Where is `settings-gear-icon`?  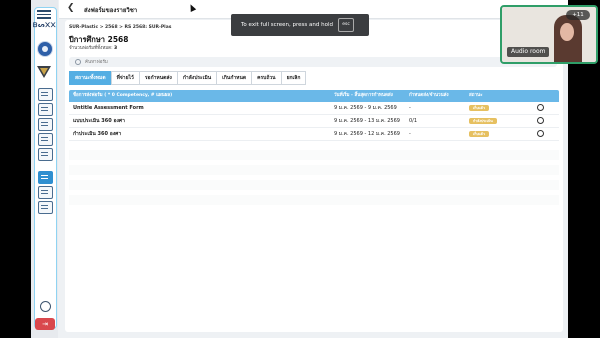 settings-gear-icon is located at coordinates (45, 306).